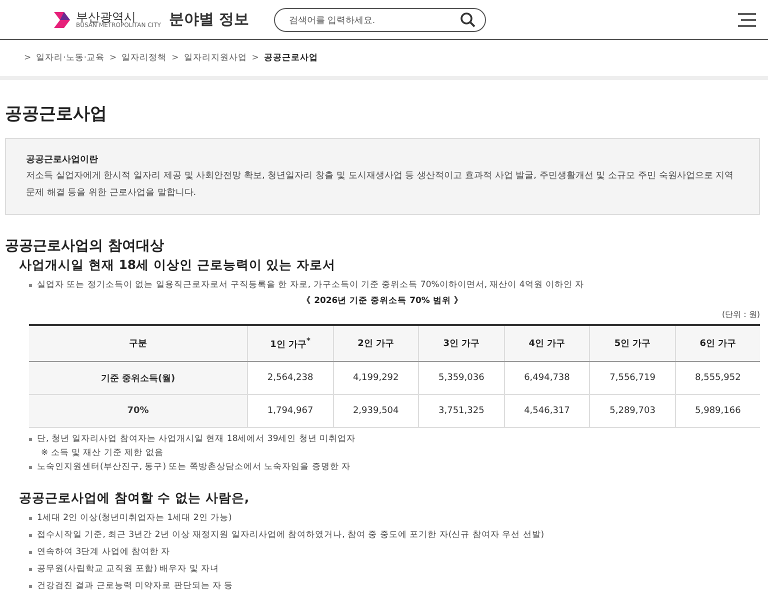 This screenshot has height=599, width=768. Describe the element at coordinates (717, 343) in the screenshot. I see `column-header: 6인 가구` at that location.